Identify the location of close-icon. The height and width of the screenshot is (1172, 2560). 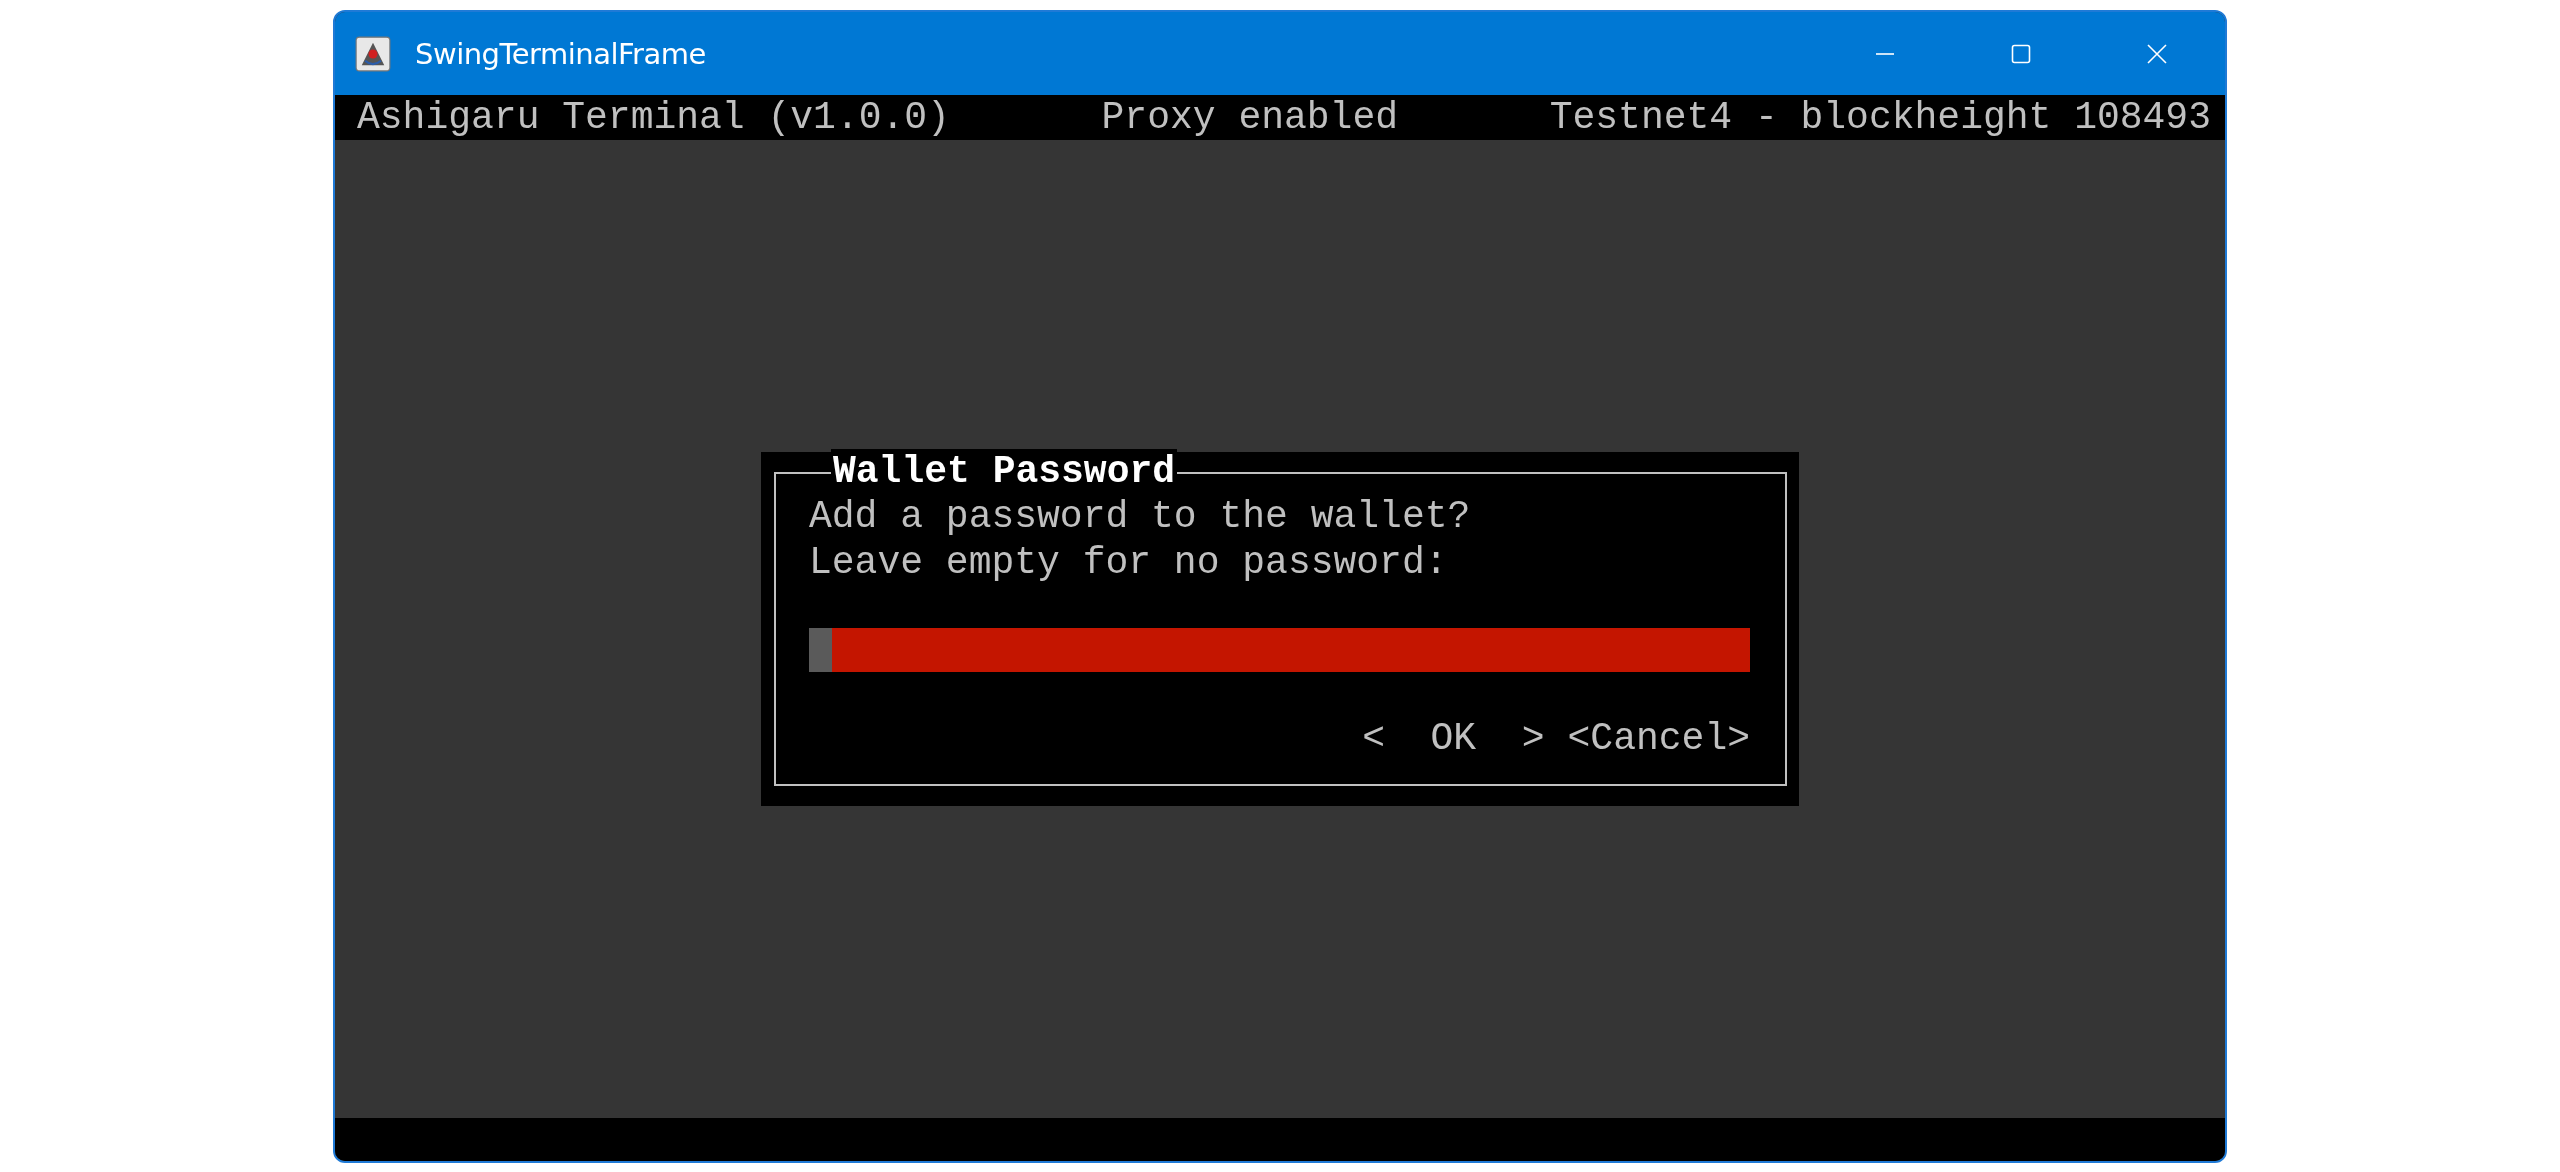
(2157, 53).